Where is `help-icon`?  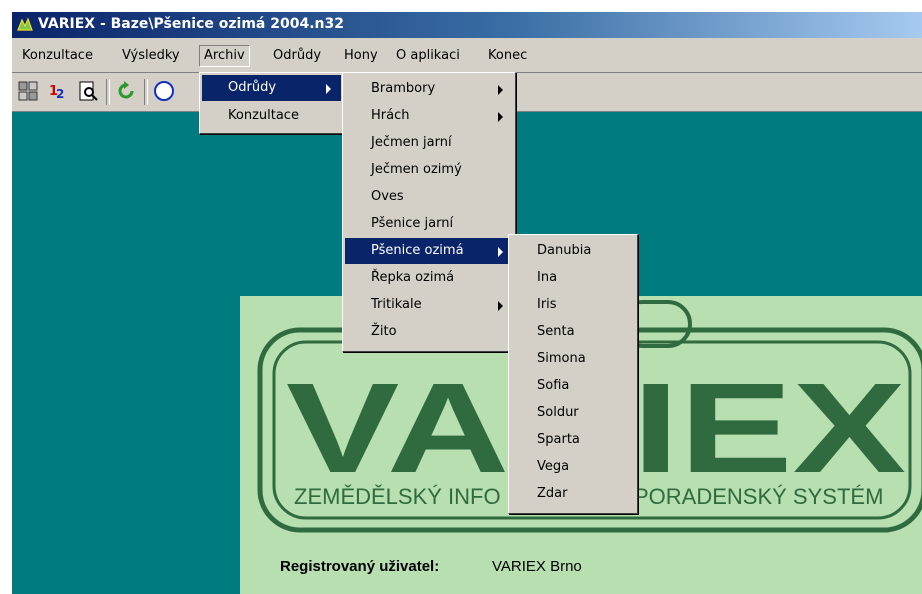
help-icon is located at coordinates (164, 91).